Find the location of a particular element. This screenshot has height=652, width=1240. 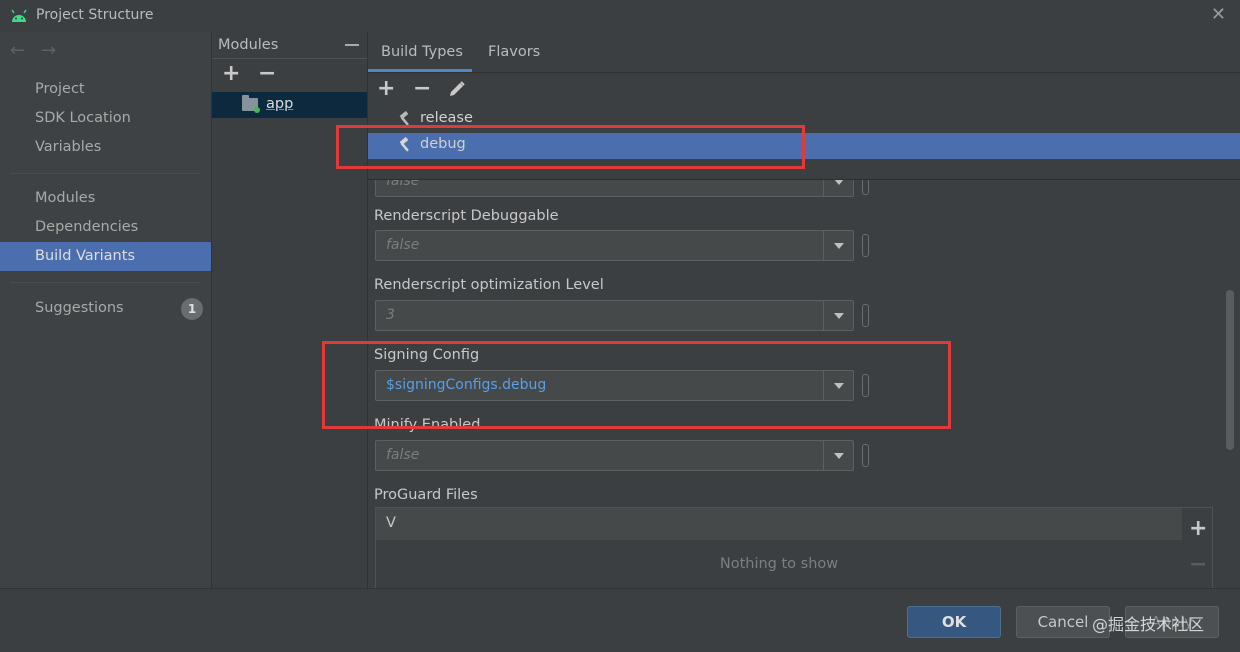

proguard-table-header: V is located at coordinates (779, 524).